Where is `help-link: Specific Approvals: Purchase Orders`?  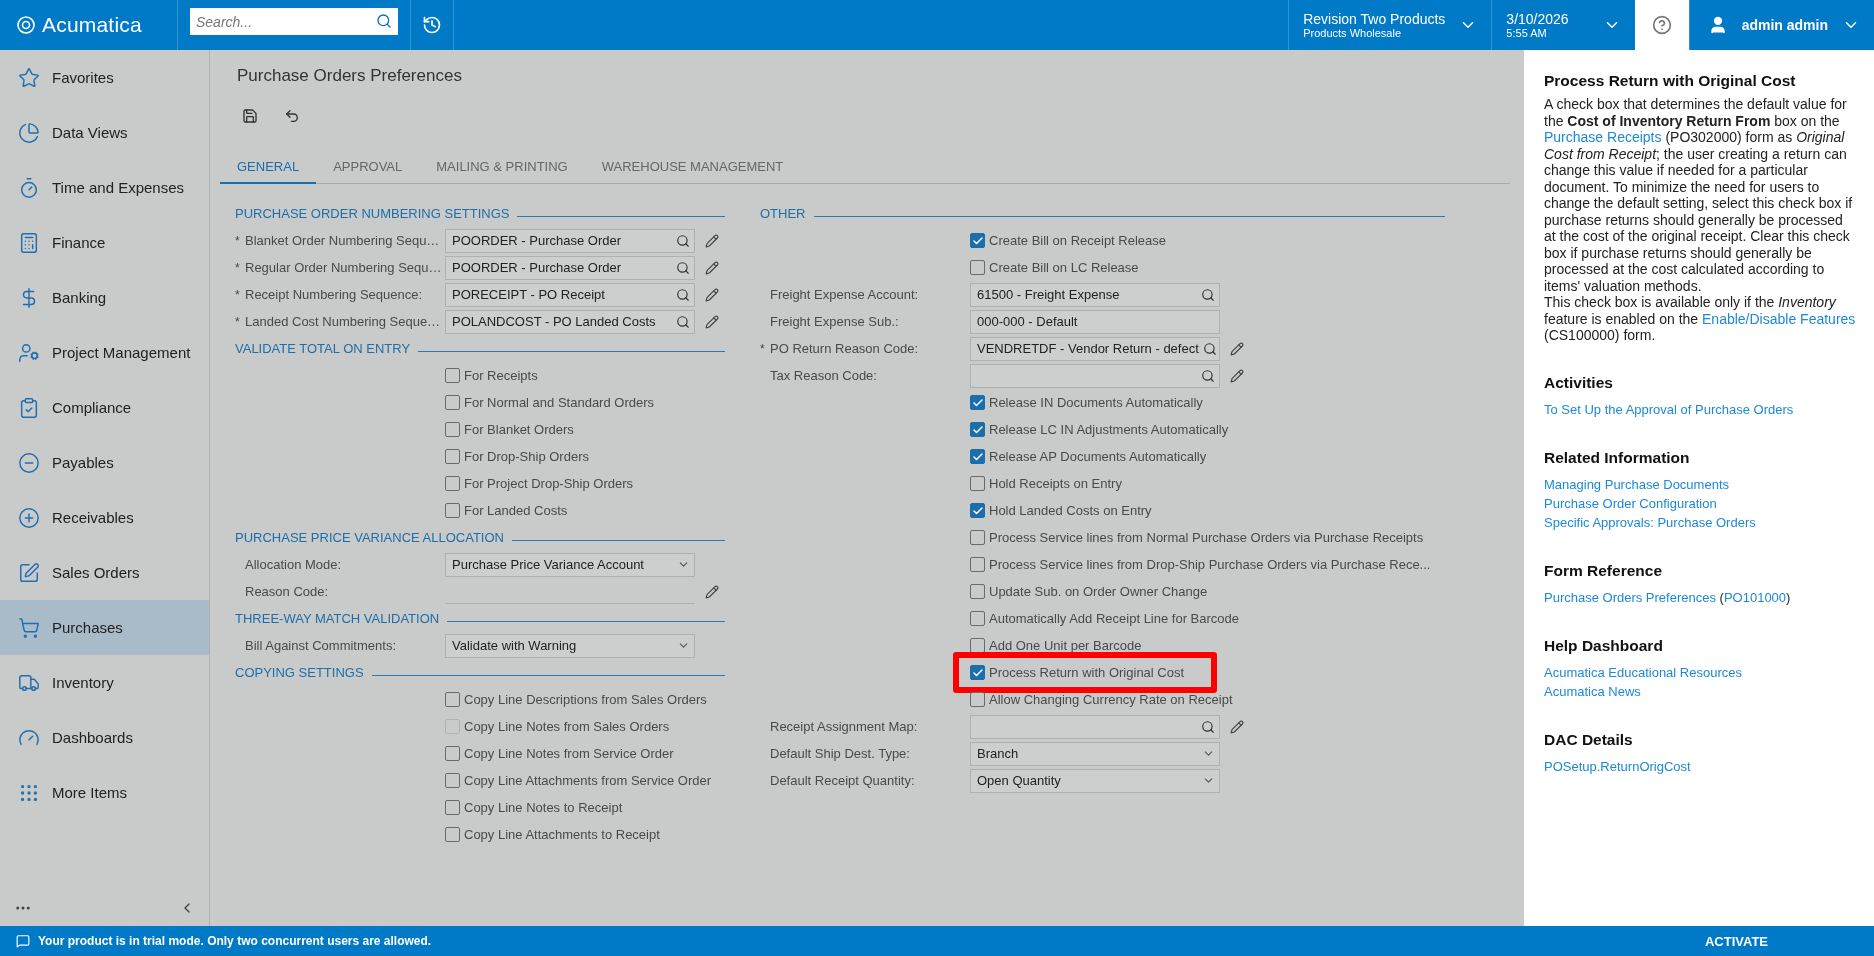 help-link: Specific Approvals: Purchase Orders is located at coordinates (1650, 522).